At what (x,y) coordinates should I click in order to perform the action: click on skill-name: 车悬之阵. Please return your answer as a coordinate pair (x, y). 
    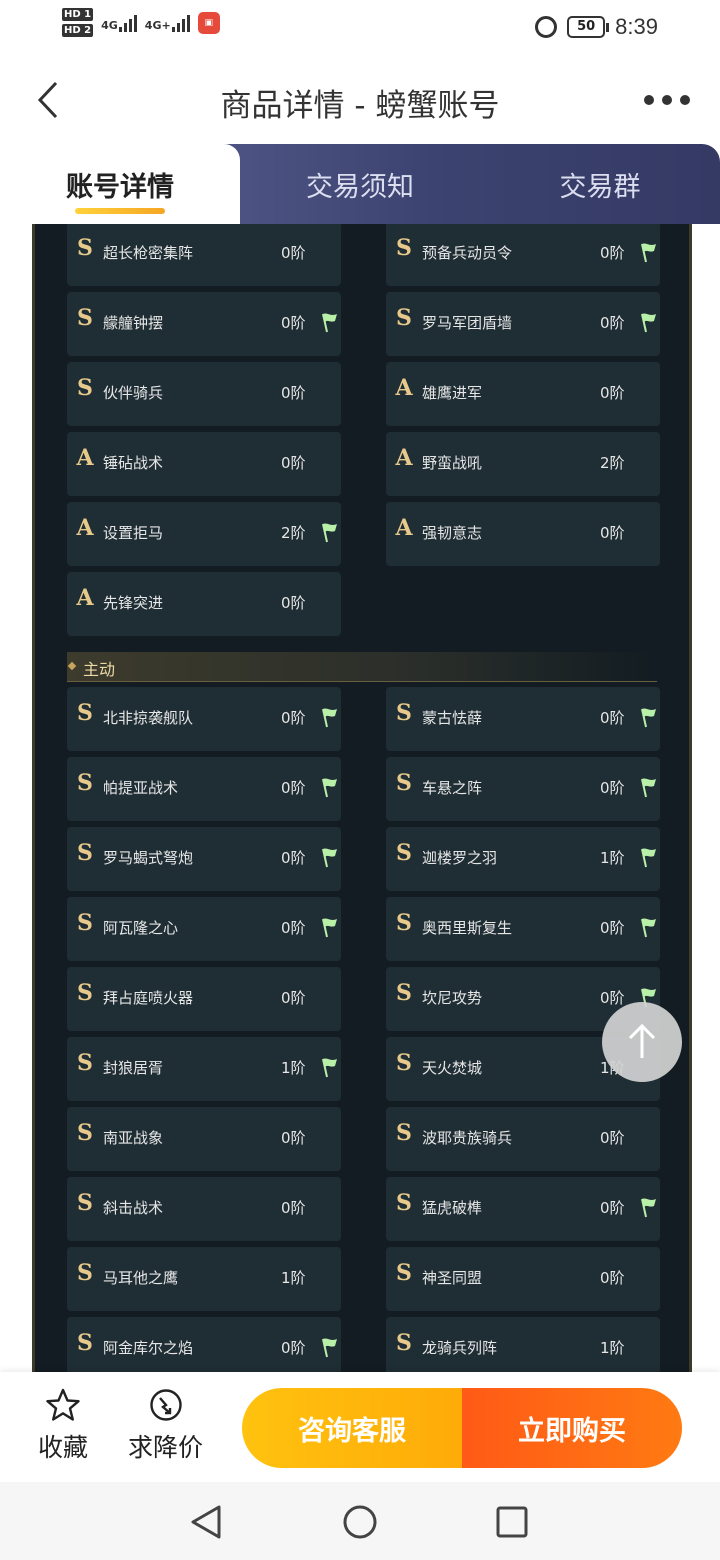
    Looking at the image, I should click on (452, 788).